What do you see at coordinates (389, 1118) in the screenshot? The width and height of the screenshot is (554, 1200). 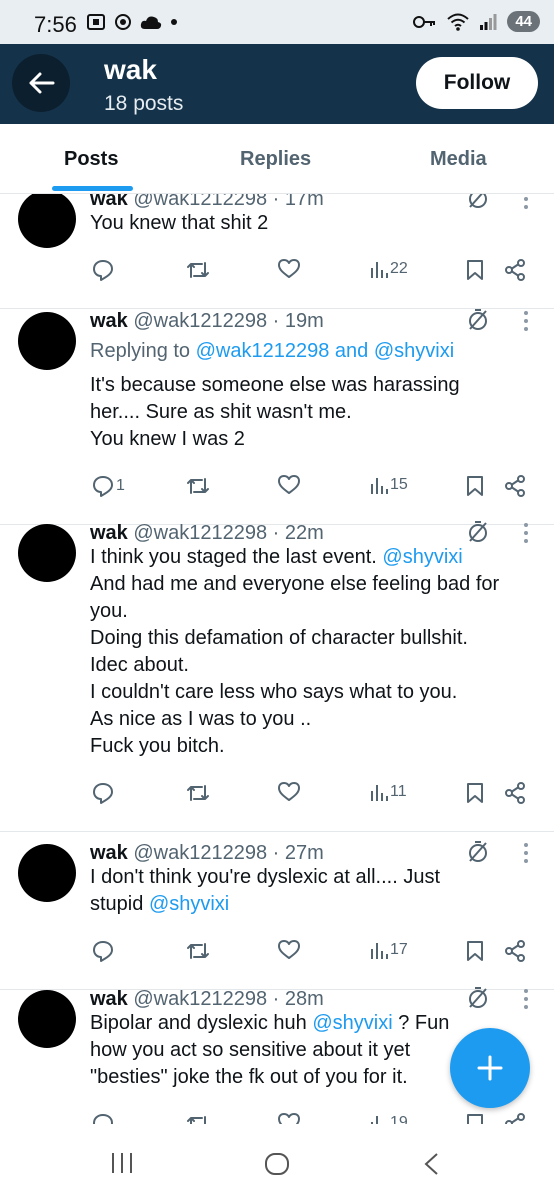 I see `views-button: 19` at bounding box center [389, 1118].